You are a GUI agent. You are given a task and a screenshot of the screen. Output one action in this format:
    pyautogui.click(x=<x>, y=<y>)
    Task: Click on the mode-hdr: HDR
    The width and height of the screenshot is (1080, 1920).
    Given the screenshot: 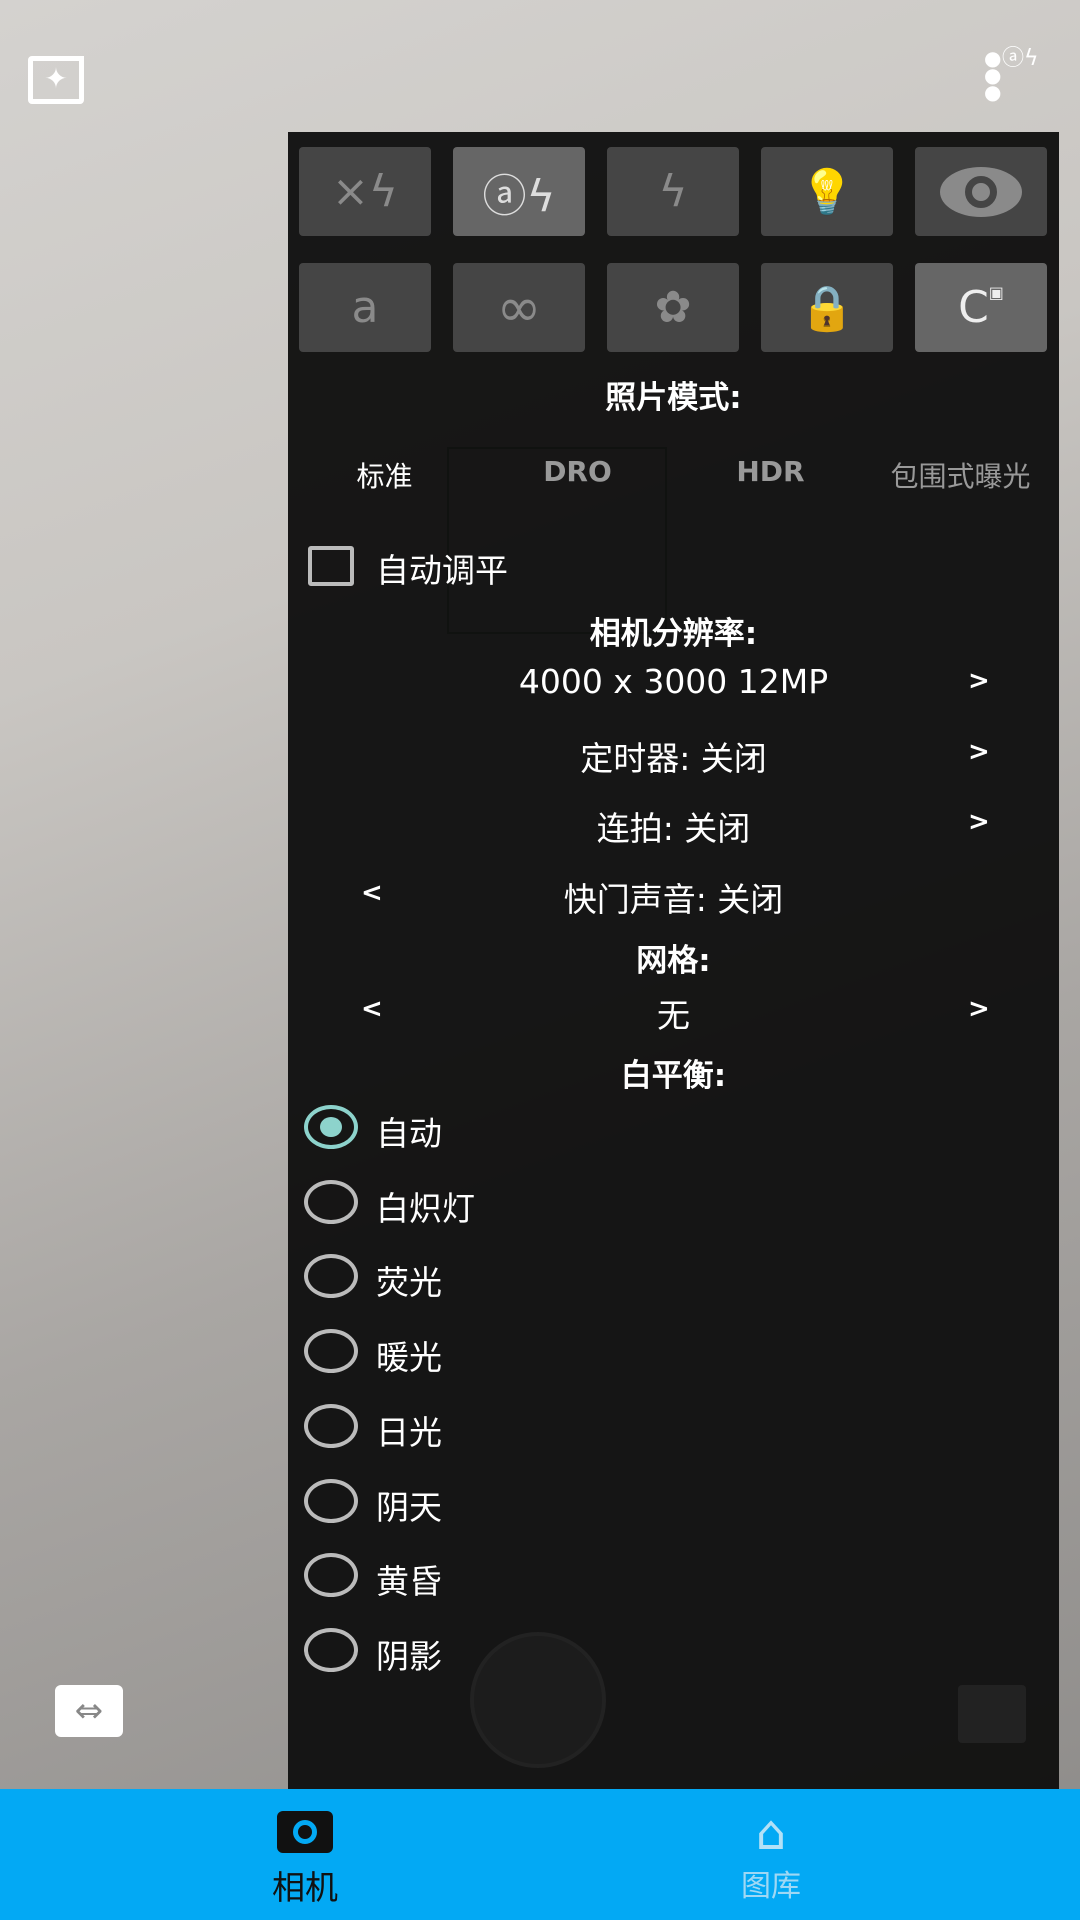 What is the action you would take?
    pyautogui.click(x=770, y=471)
    